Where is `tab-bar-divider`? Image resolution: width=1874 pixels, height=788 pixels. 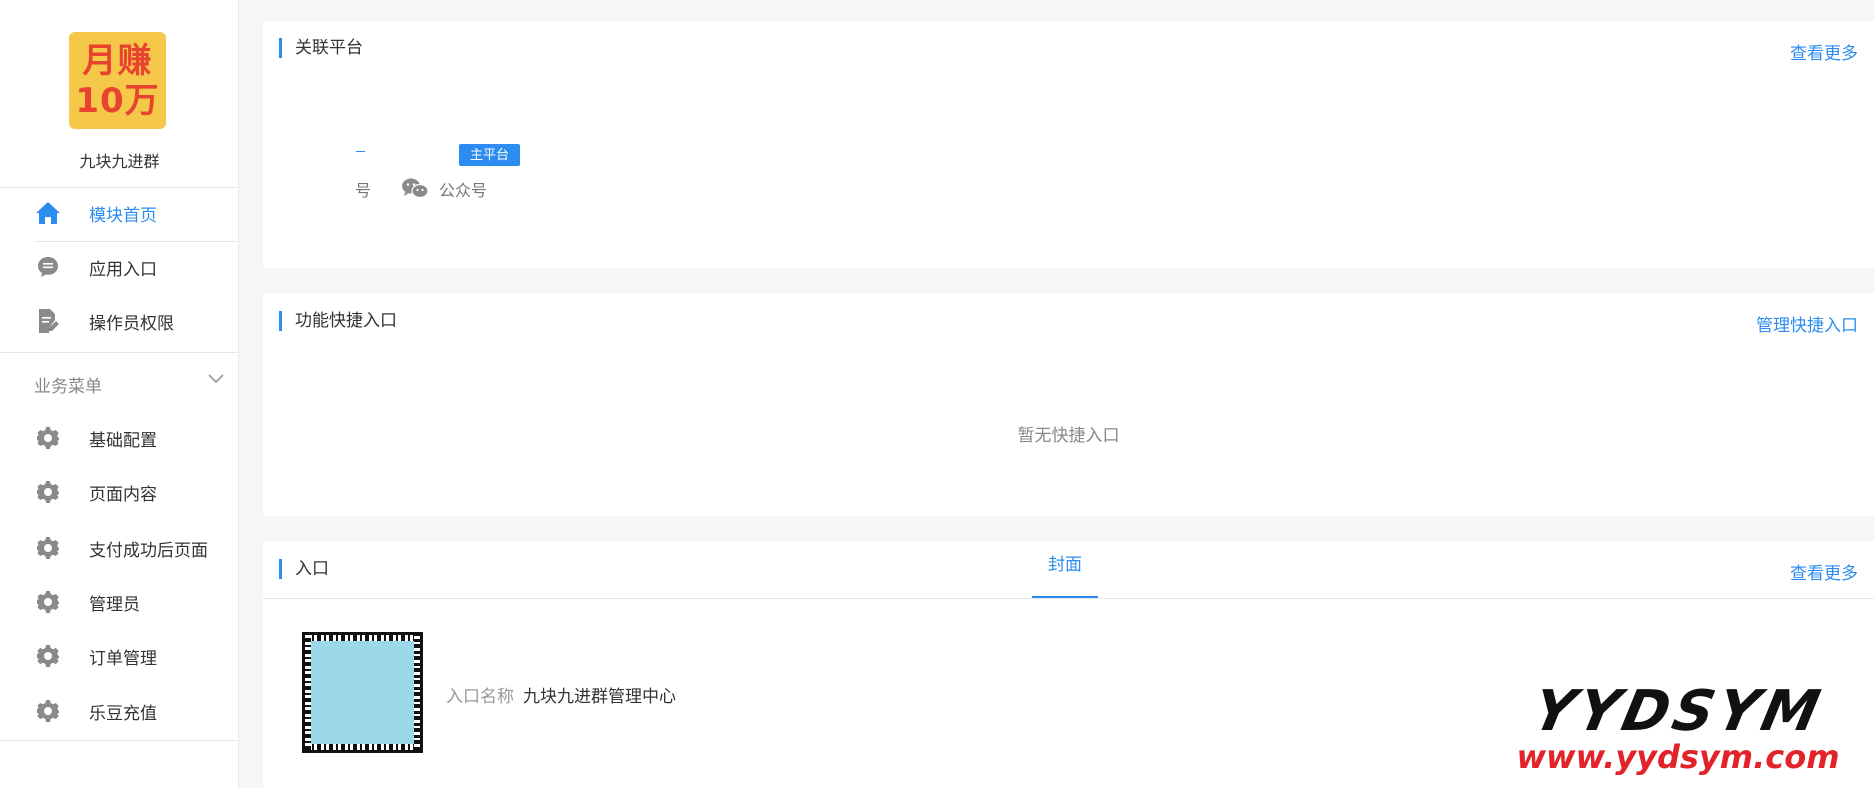 tab-bar-divider is located at coordinates (1068, 598).